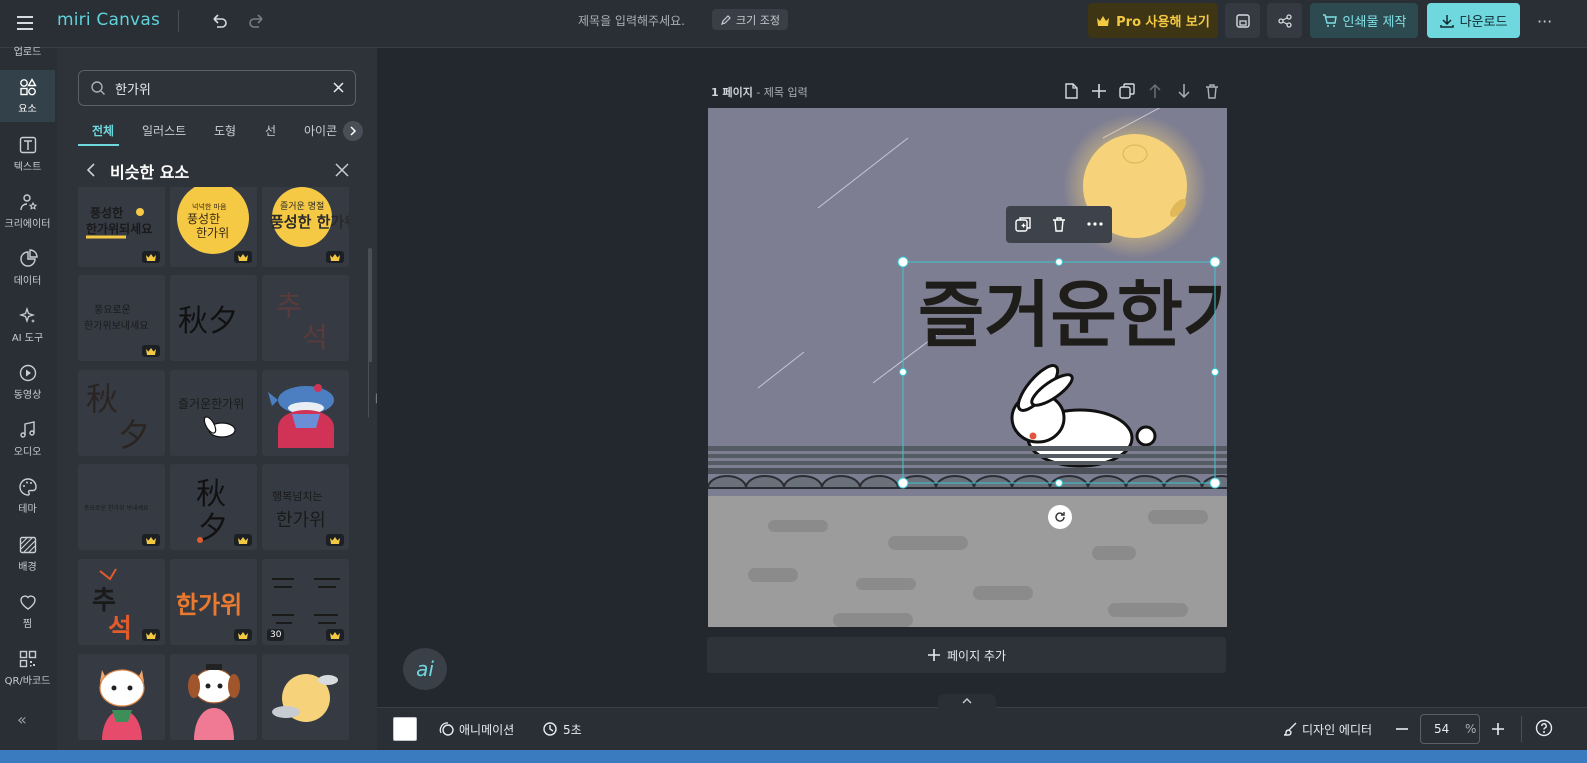 This screenshot has width=1587, height=763. Describe the element at coordinates (98, 145) in the screenshot. I see `active-tab-indicator` at that location.